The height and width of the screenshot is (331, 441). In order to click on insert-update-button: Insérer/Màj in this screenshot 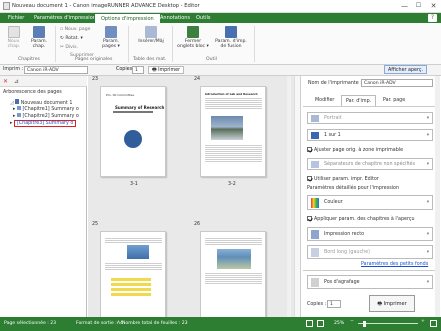, I will do `click(151, 35)`.